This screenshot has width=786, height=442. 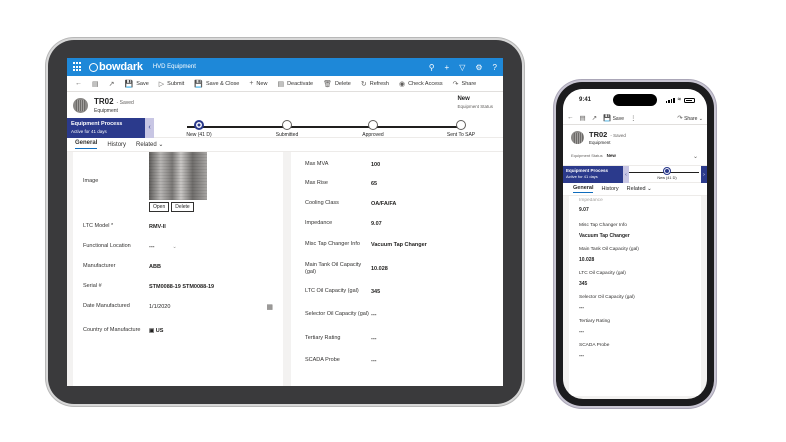 I want to click on stage-approved: Approved, so click(x=373, y=129).